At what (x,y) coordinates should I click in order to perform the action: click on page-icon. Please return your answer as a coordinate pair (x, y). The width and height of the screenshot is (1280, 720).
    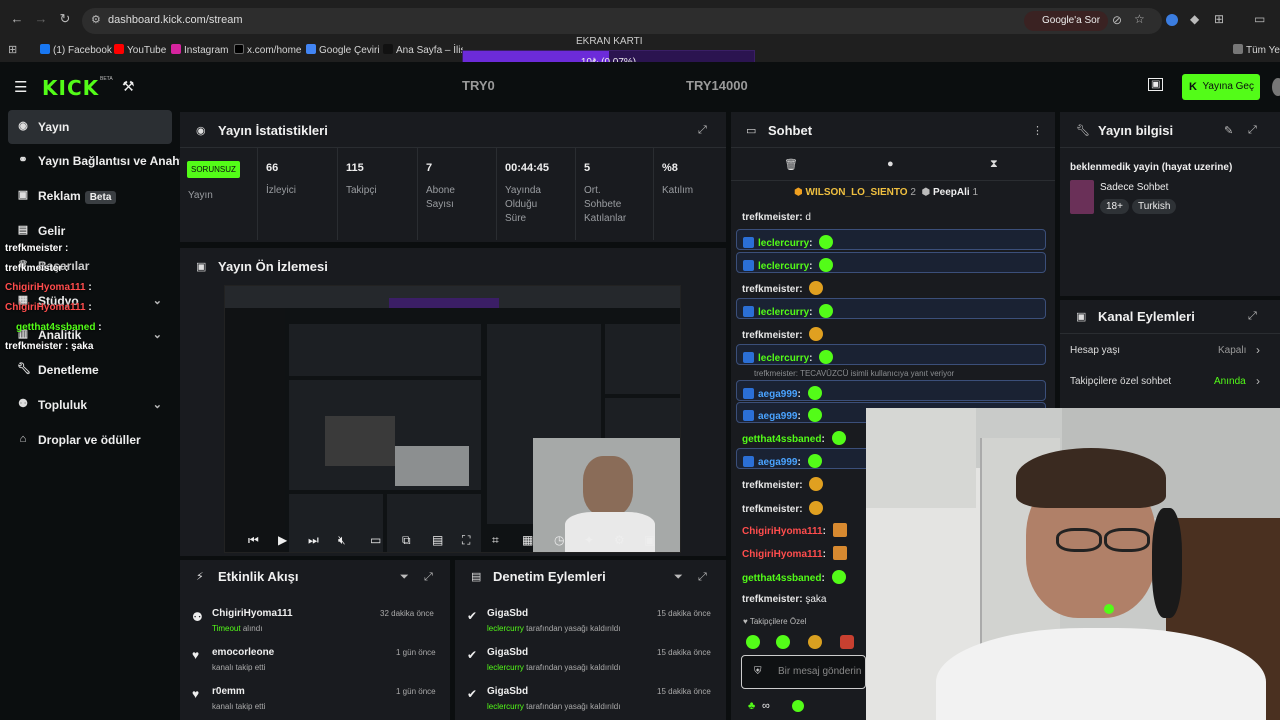
    Looking at the image, I should click on (388, 49).